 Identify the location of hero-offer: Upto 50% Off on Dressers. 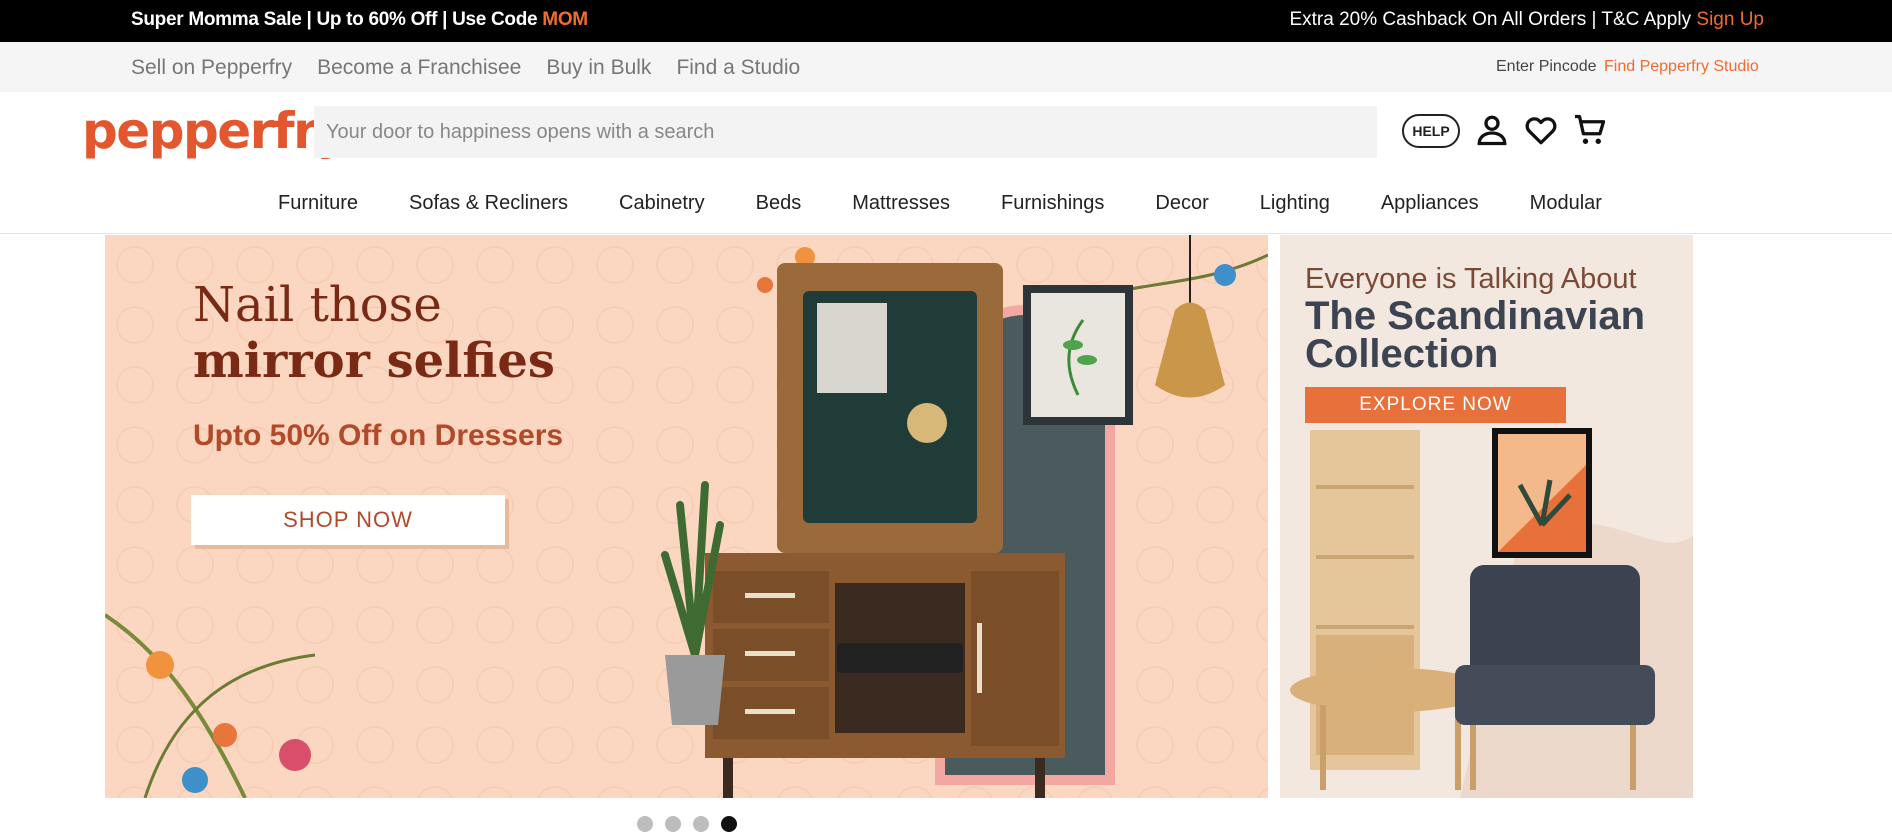
(378, 435).